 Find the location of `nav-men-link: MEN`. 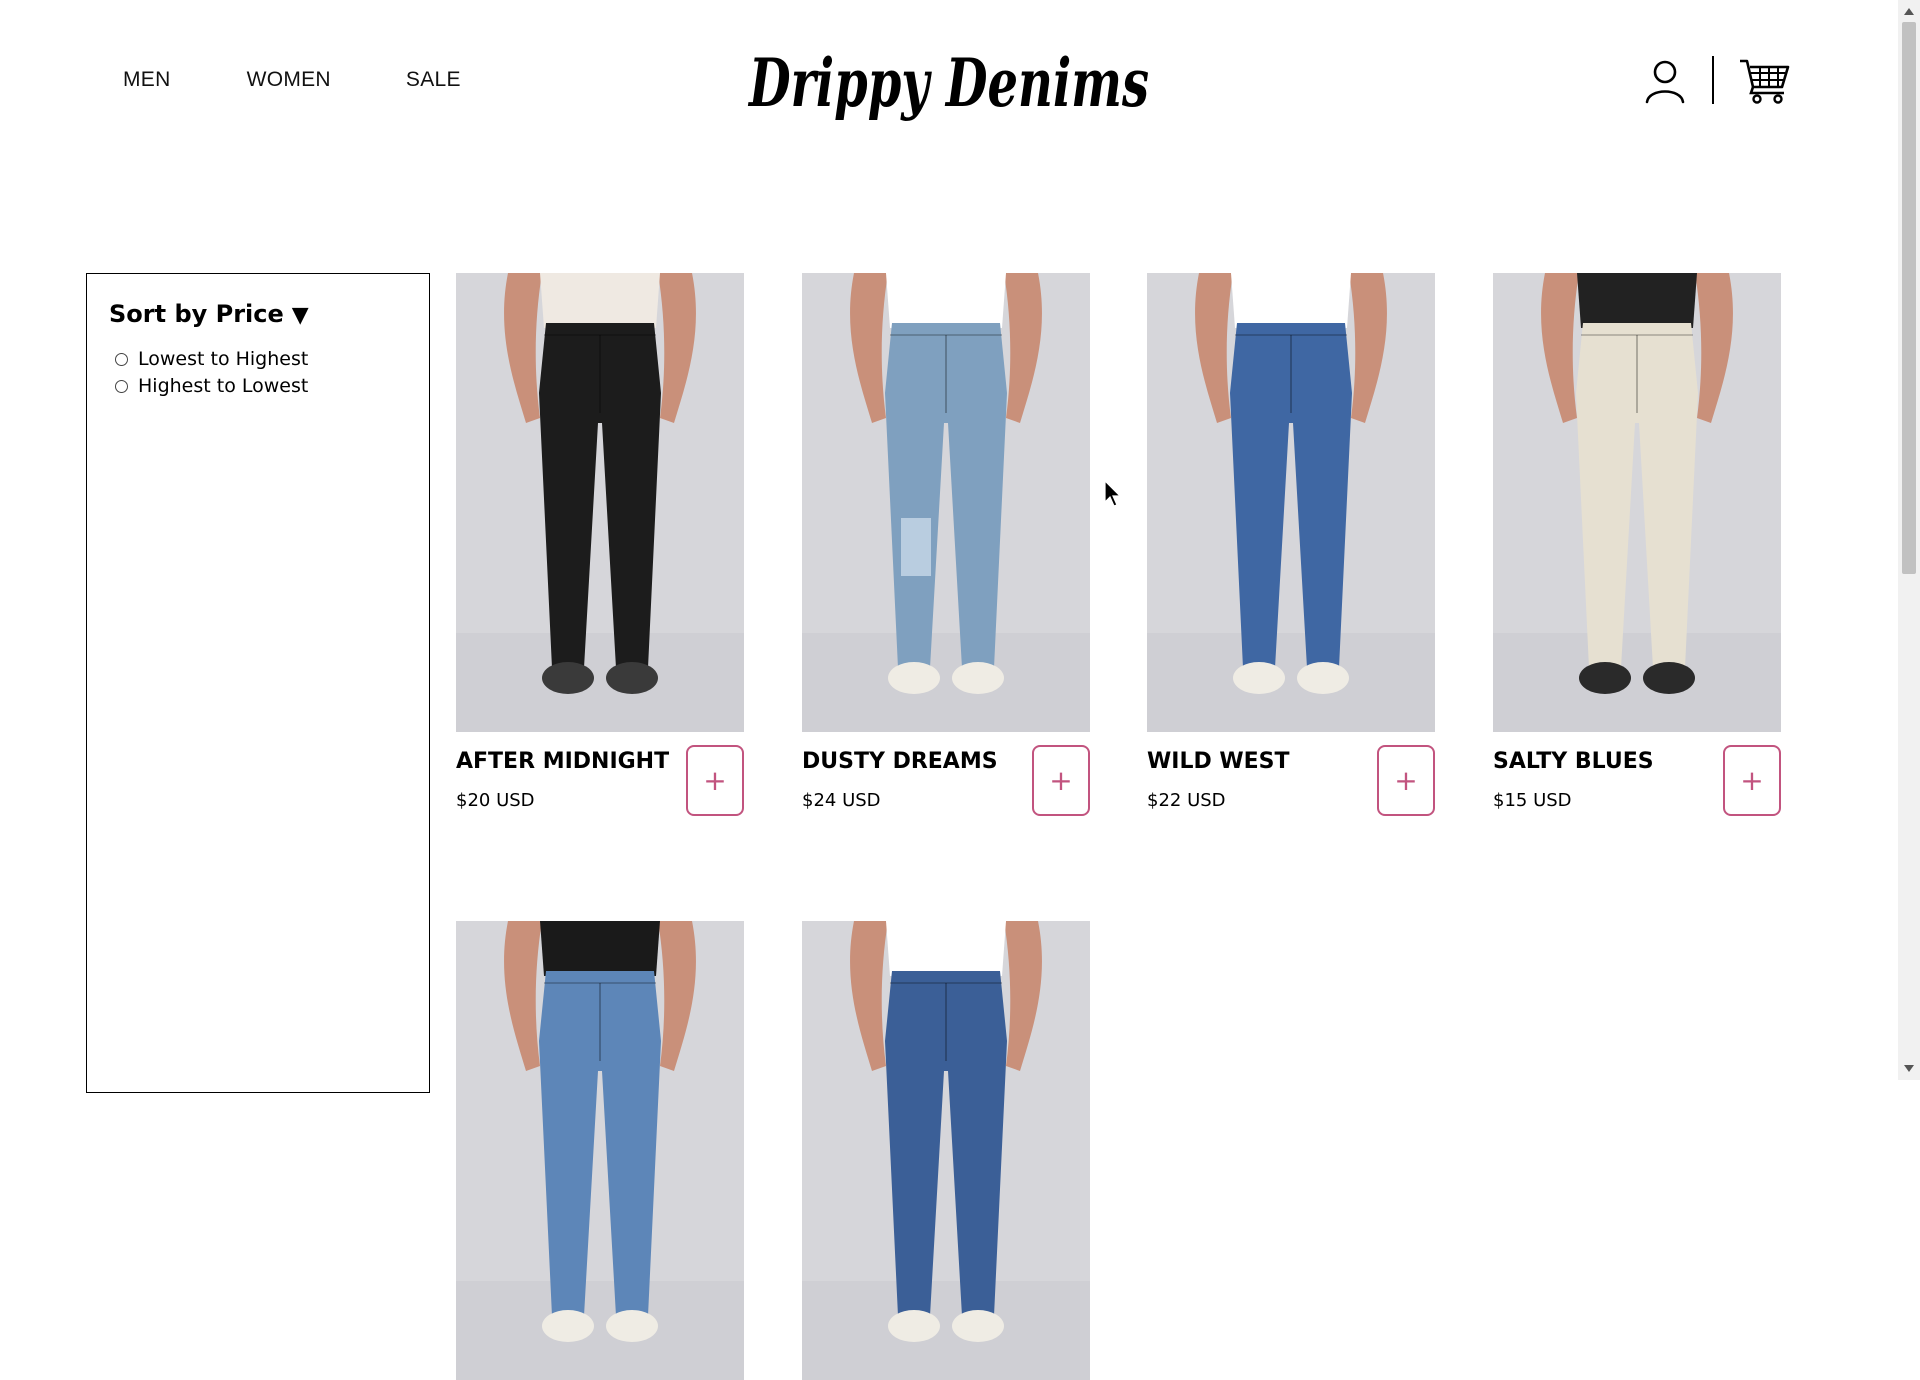

nav-men-link: MEN is located at coordinates (147, 80).